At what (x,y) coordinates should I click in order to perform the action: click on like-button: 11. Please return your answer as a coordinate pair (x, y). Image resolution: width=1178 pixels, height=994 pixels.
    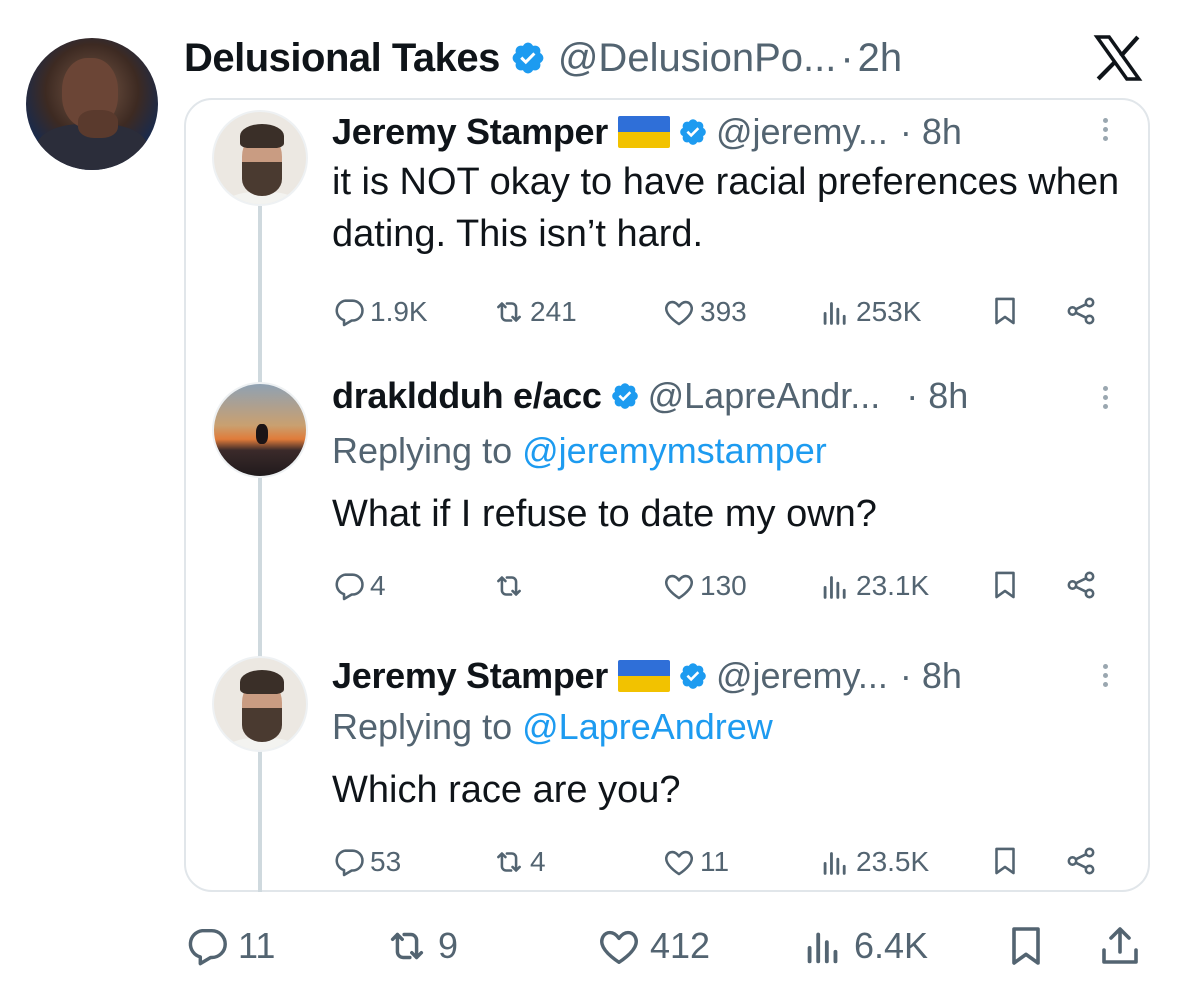
    Looking at the image, I should click on (695, 862).